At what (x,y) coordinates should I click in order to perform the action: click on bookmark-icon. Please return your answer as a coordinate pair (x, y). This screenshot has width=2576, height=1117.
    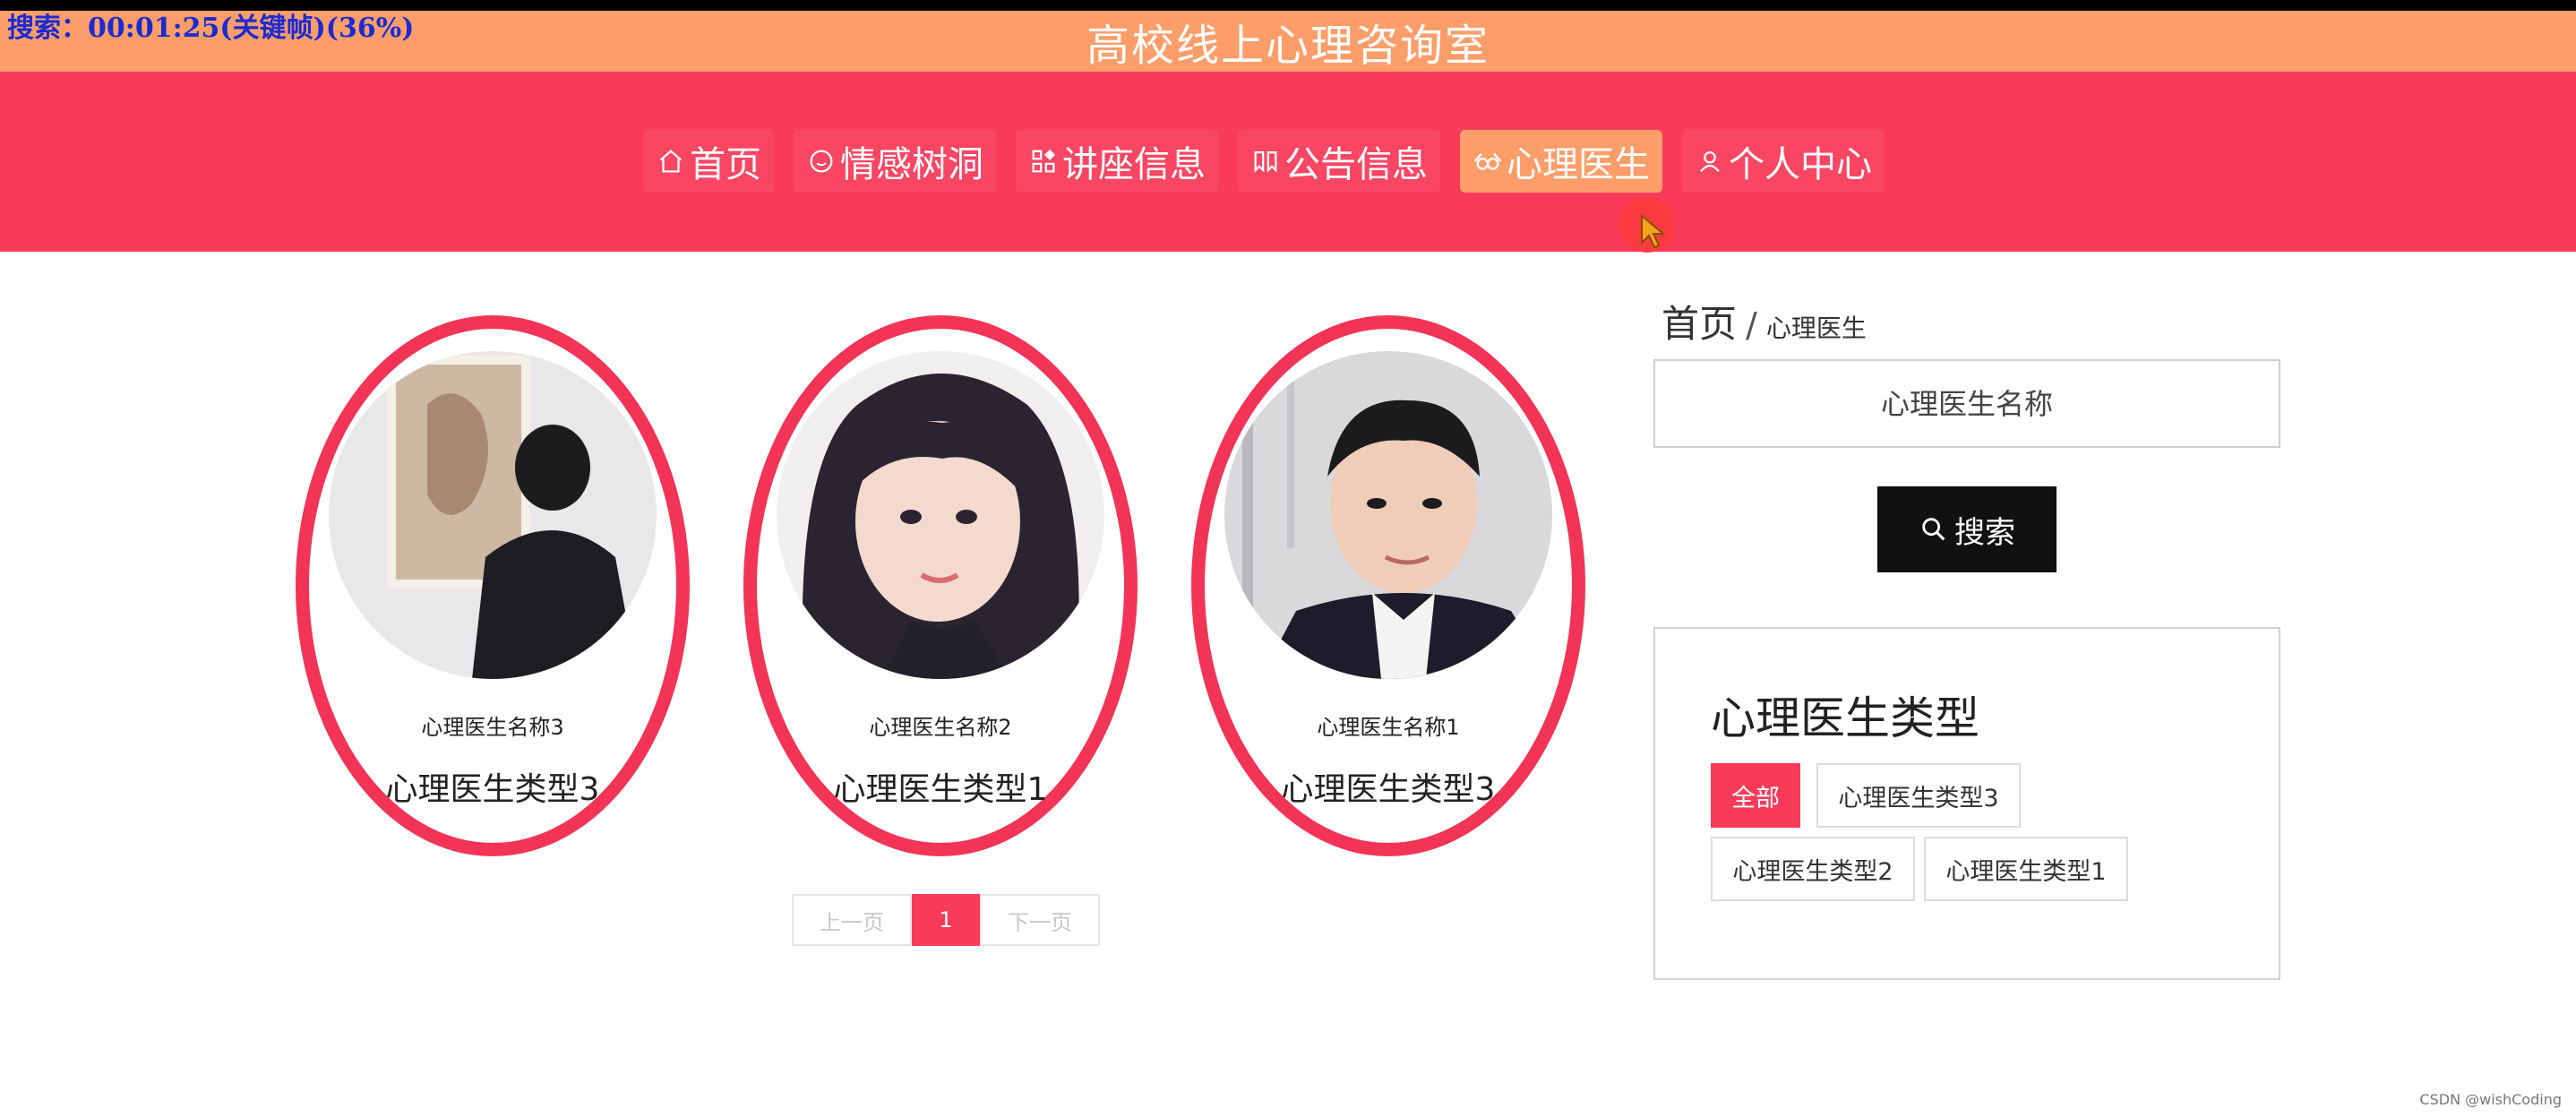
    Looking at the image, I should click on (1265, 161).